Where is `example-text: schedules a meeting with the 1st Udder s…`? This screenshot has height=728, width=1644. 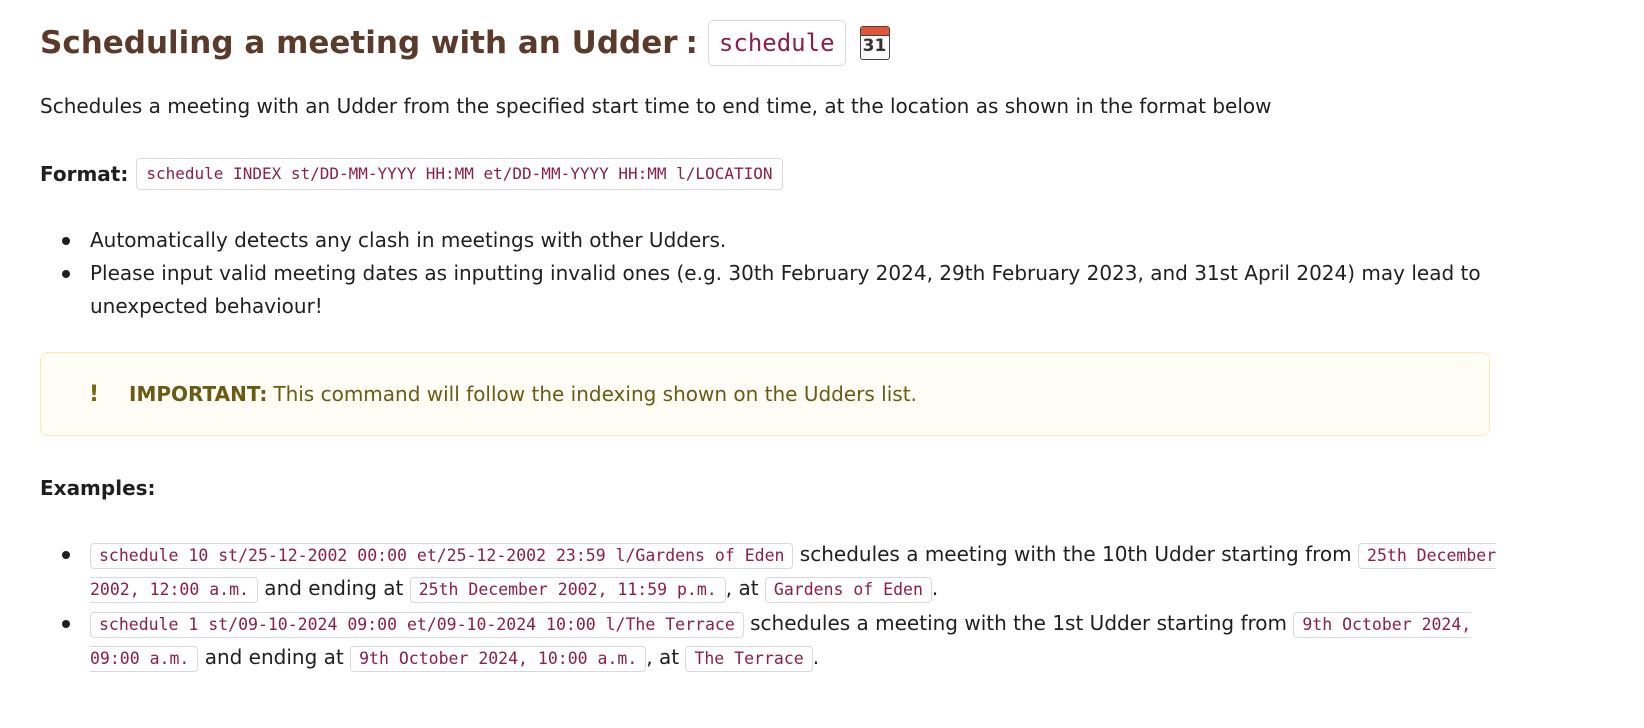 example-text: schedules a meeting with the 1st Udder s… is located at coordinates (1018, 623).